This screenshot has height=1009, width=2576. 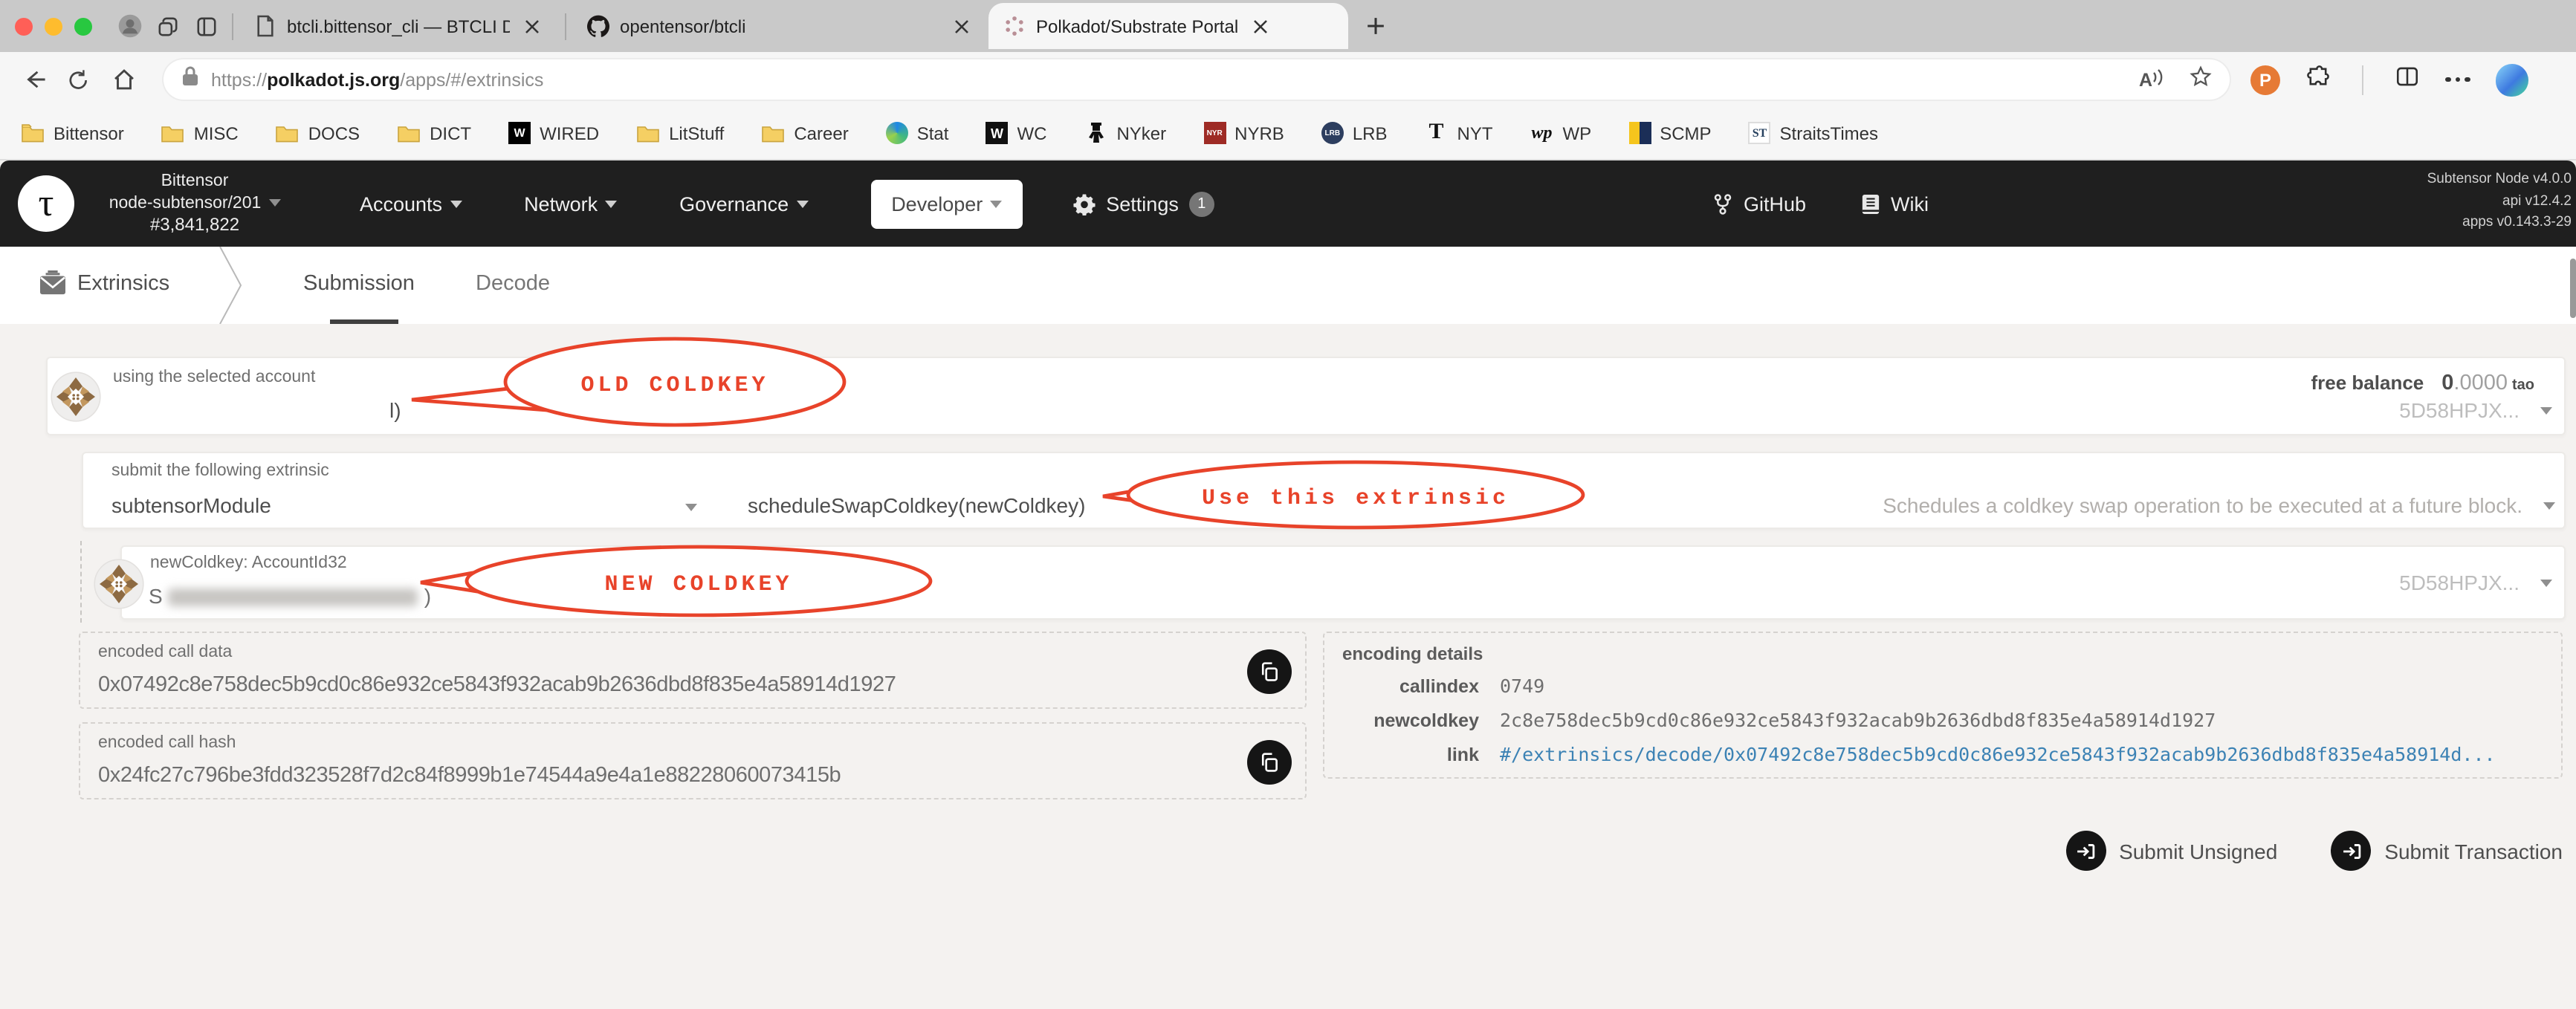 I want to click on extrinsics-subnav: Extrinsics Submission Decode, so click(x=1288, y=285).